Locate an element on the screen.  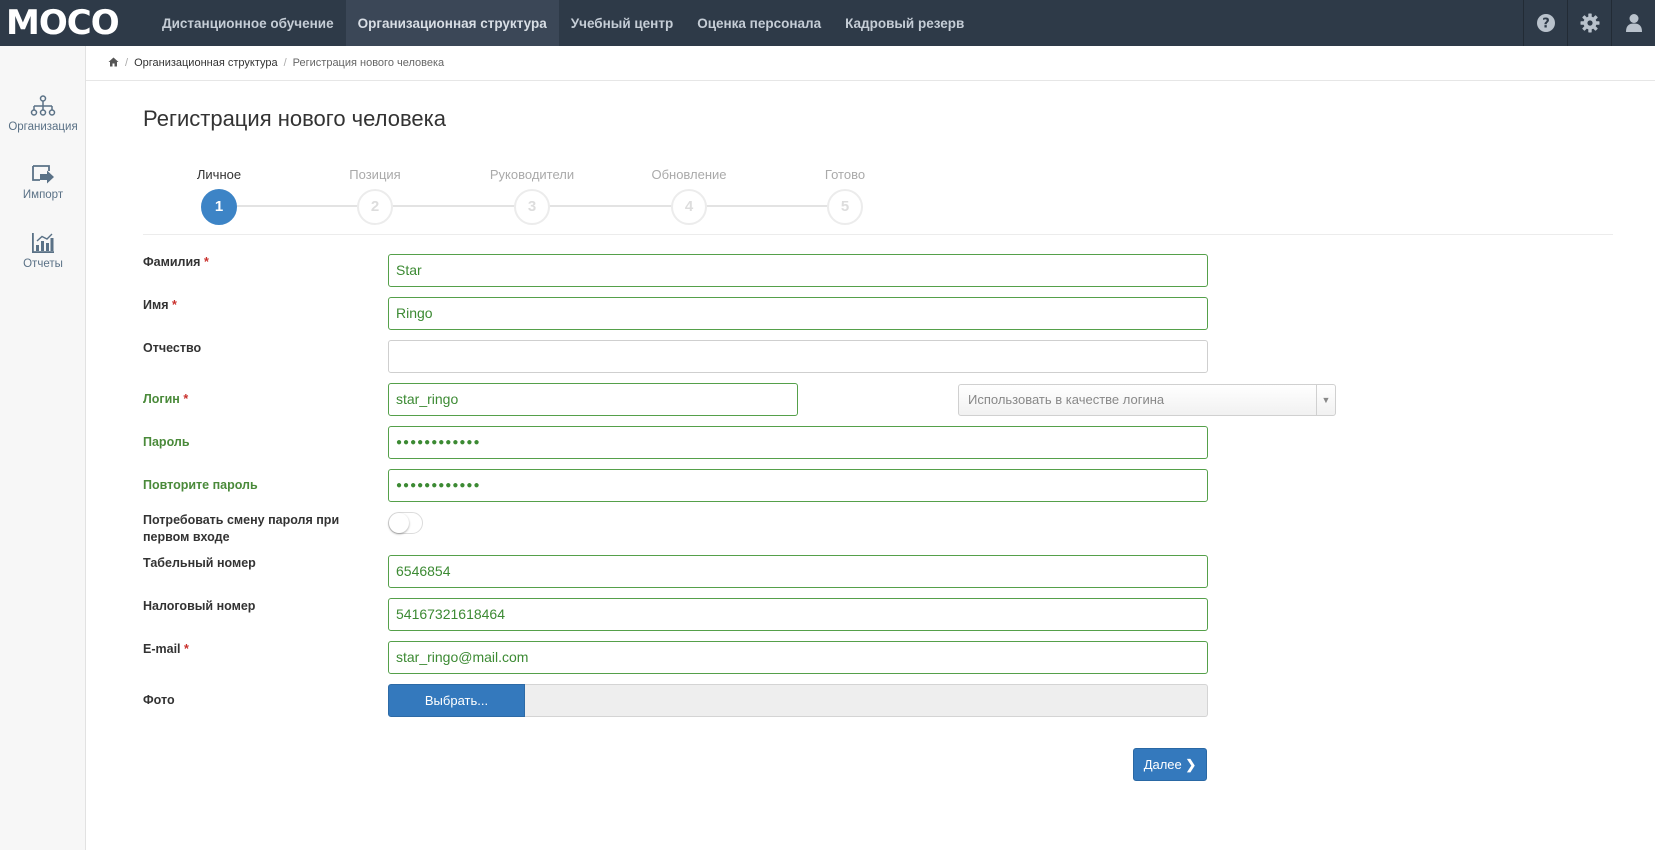
chevron-down-icon: ▼ is located at coordinates (1325, 400).